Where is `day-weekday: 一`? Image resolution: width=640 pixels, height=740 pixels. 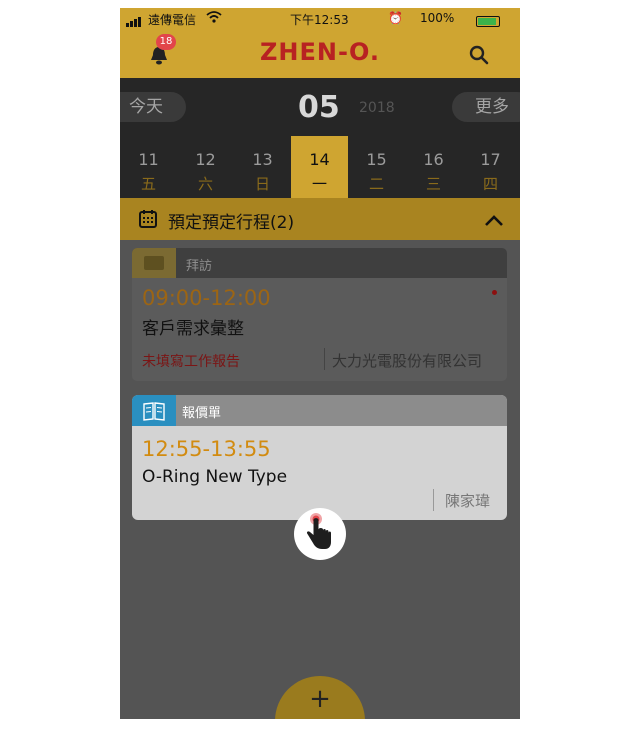 day-weekday: 一 is located at coordinates (319, 184).